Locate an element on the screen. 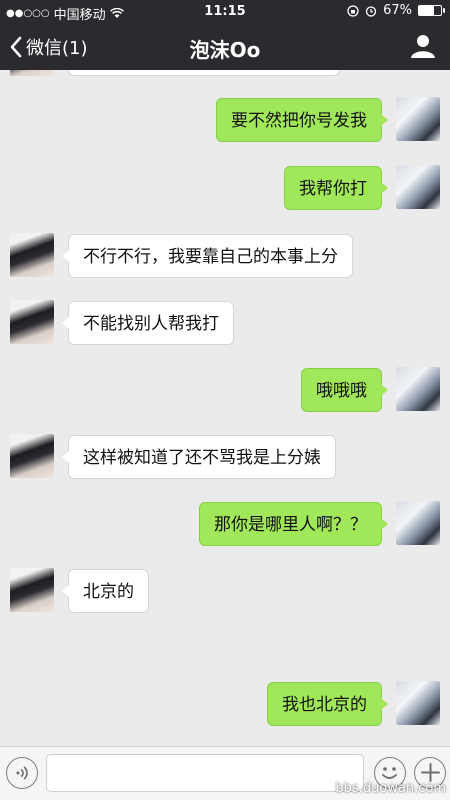  message-row: 那你是哪里人啊？？ is located at coordinates (225, 524).